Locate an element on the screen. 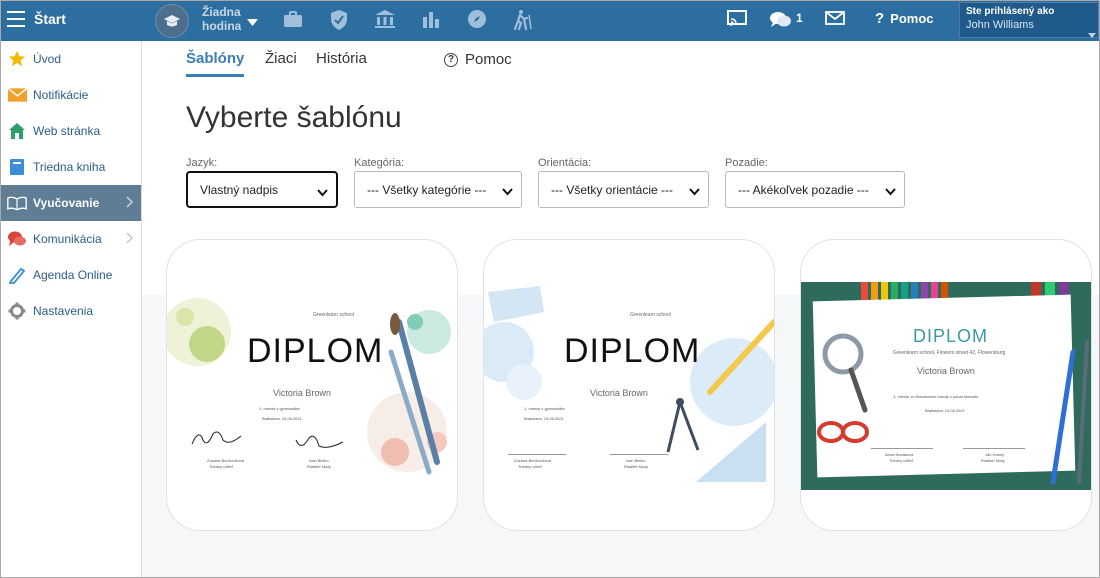  language-filter: Jazyk: Vlastný nadpis is located at coordinates (262, 182).